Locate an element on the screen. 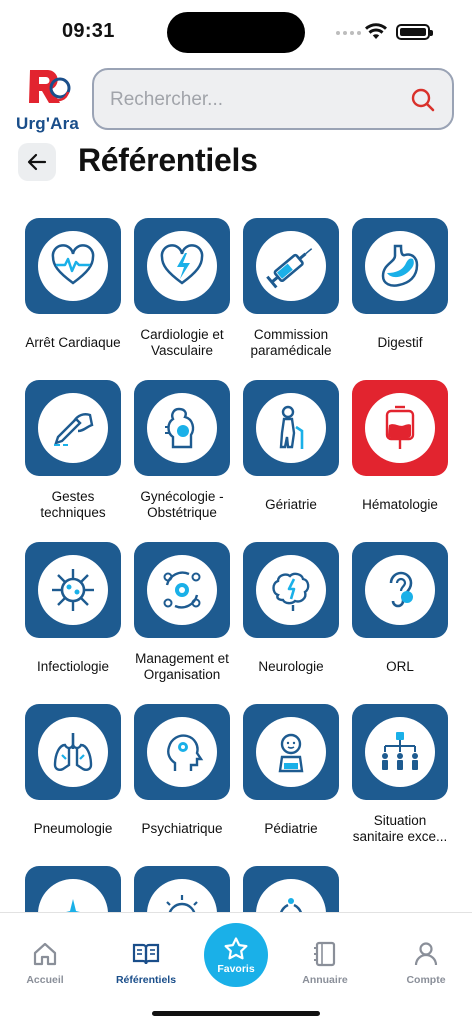 Image resolution: width=472 pixels, height=1024 pixels. tile-digestif: Digestif is located at coordinates (400, 289).